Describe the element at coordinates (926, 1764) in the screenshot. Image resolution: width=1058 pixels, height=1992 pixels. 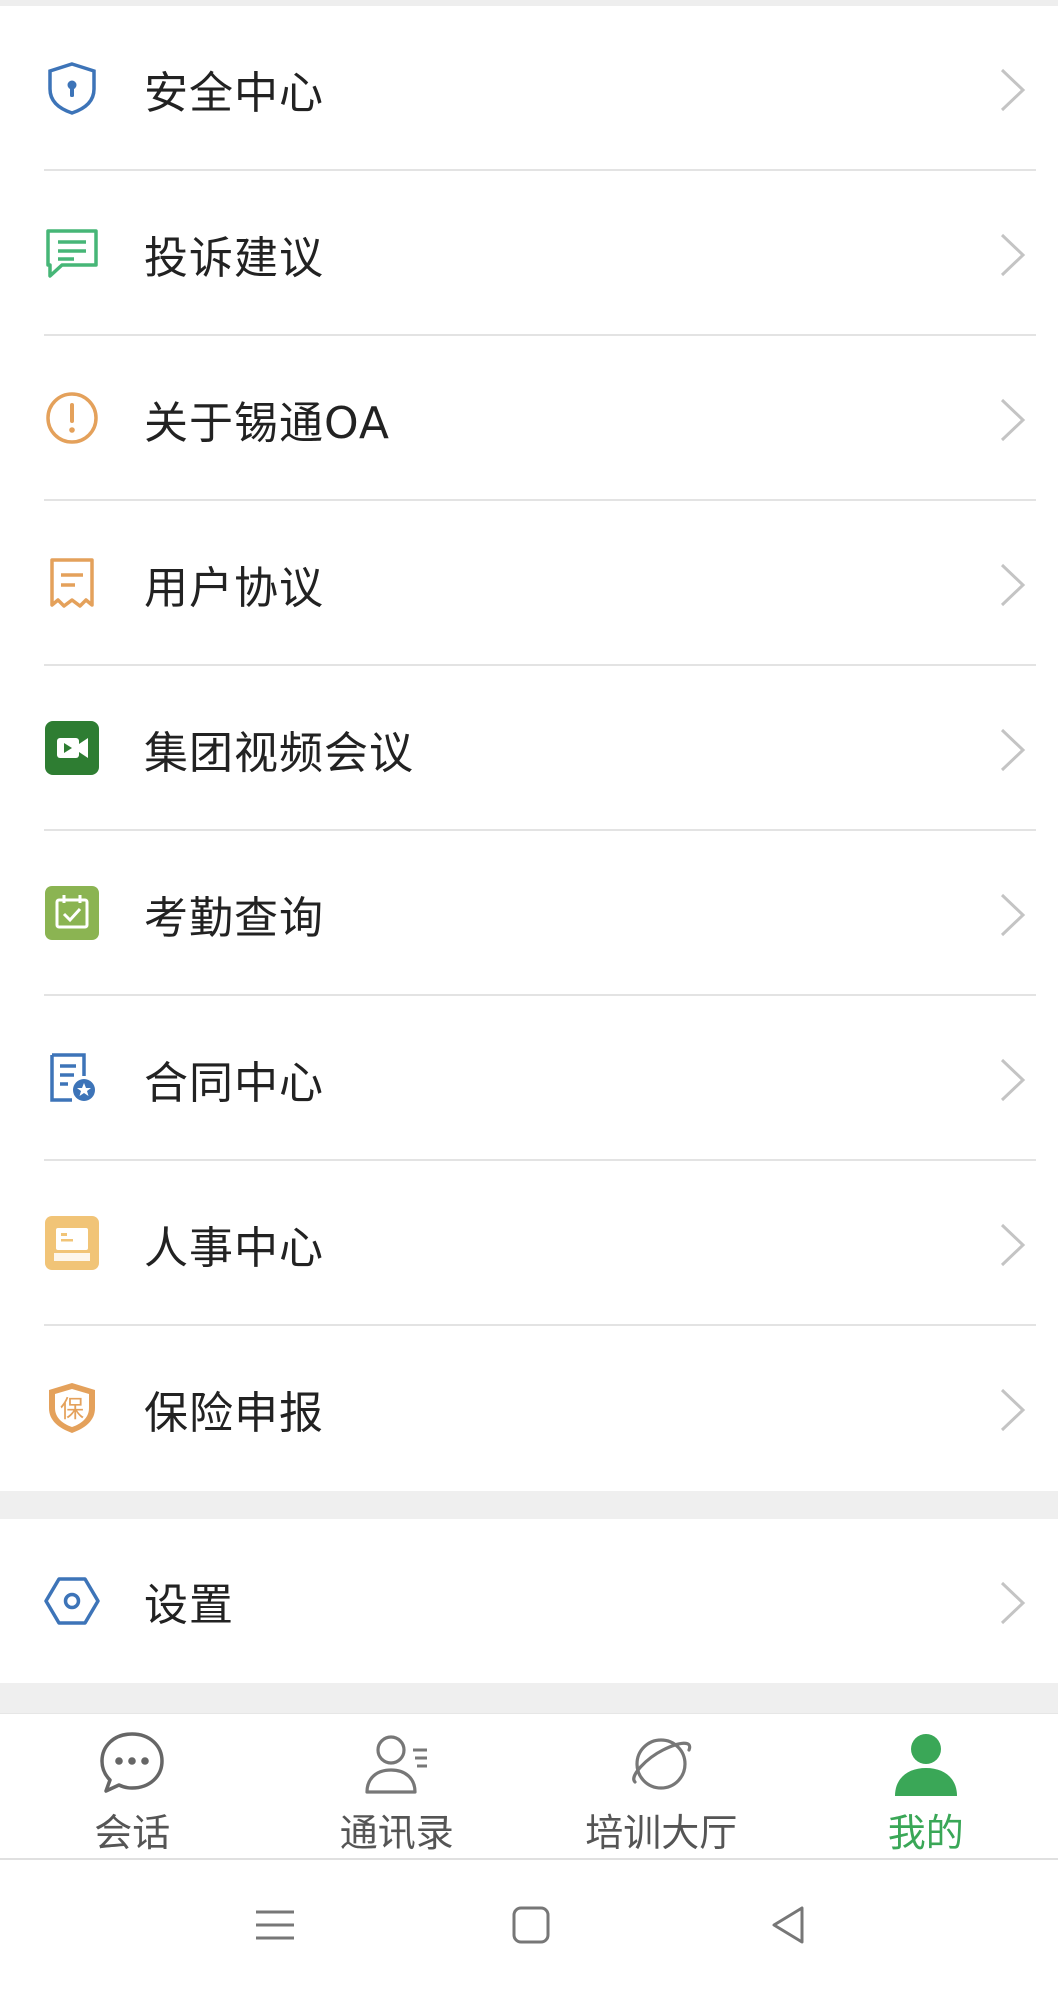
I see `person-icon` at that location.